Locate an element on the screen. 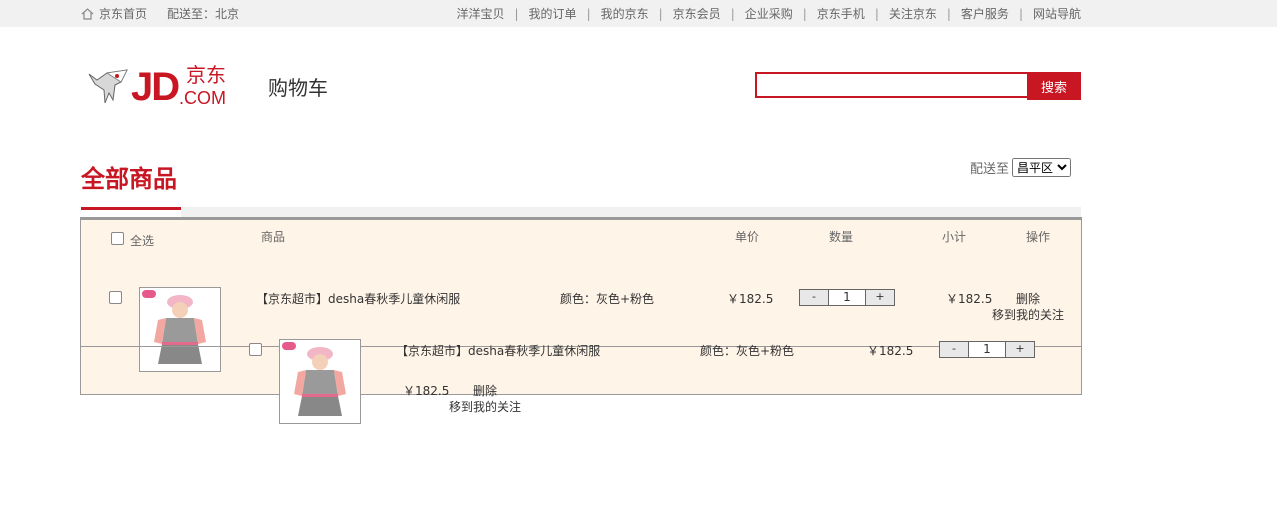 The image size is (1277, 507). select-all-checkbox is located at coordinates (117, 238).